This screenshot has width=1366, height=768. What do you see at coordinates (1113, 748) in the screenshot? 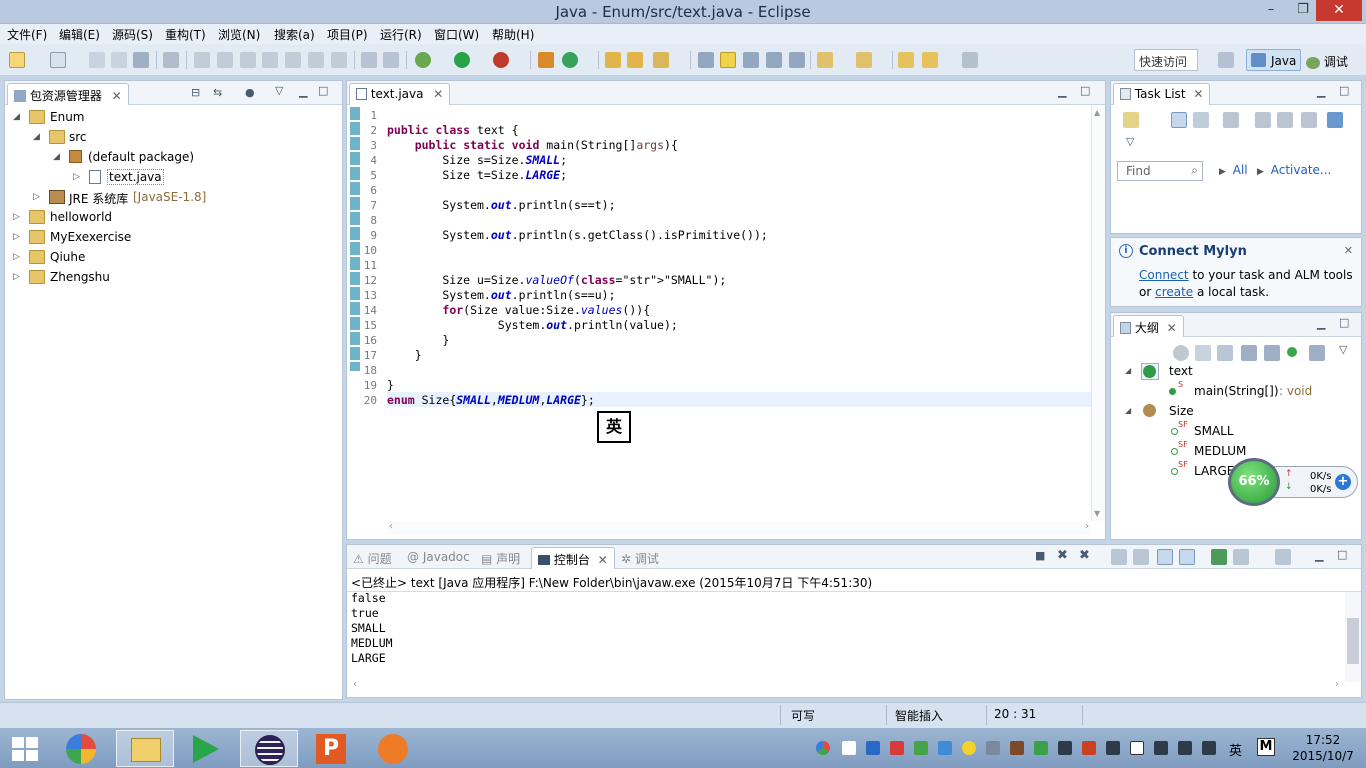
I see `tray-flag-icon` at bounding box center [1113, 748].